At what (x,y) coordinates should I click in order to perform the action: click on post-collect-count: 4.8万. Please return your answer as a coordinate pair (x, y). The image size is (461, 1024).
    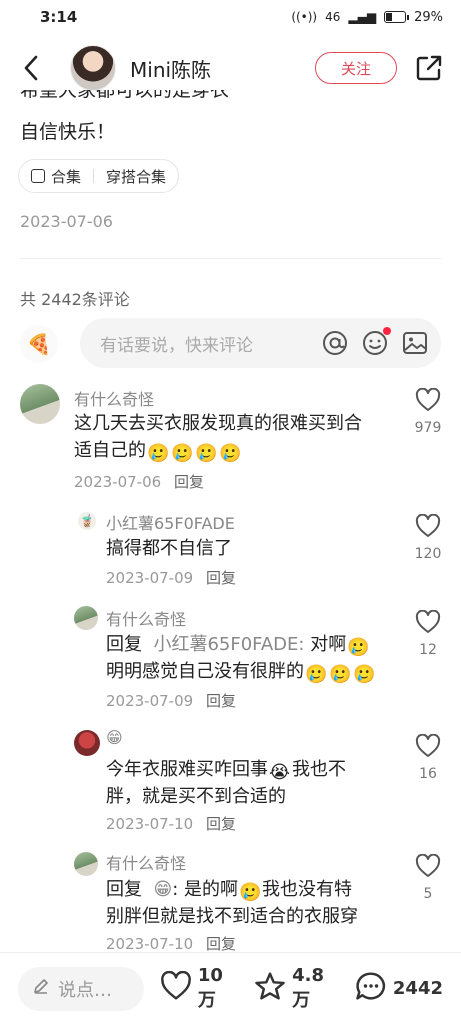
    Looking at the image, I should click on (308, 988).